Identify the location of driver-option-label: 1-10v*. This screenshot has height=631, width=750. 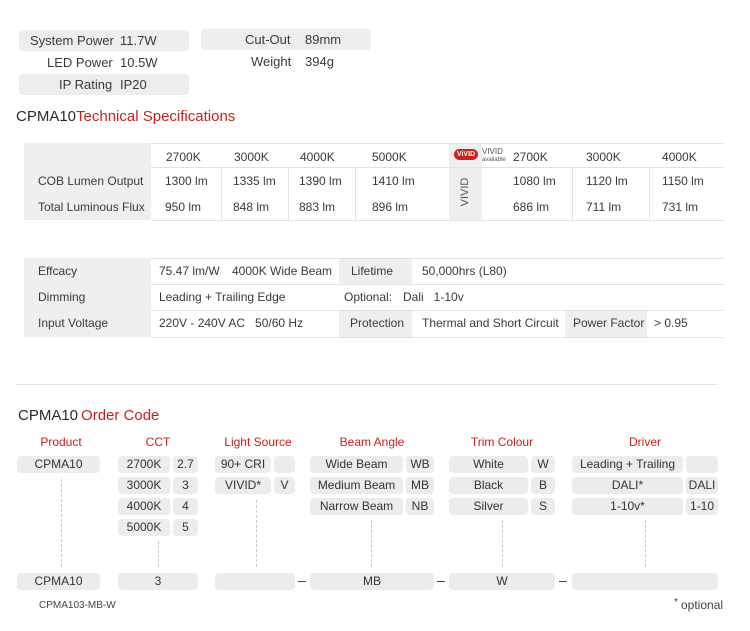
(627, 506).